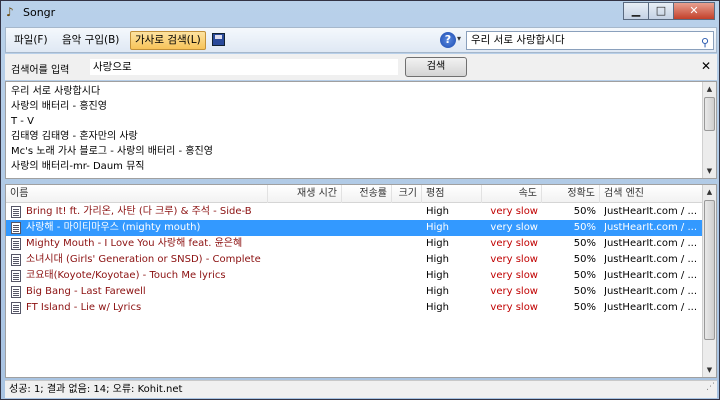  I want to click on status-text: 성공: 1; 결과 없음: 14; 오류: Kohit.net, so click(96, 389).